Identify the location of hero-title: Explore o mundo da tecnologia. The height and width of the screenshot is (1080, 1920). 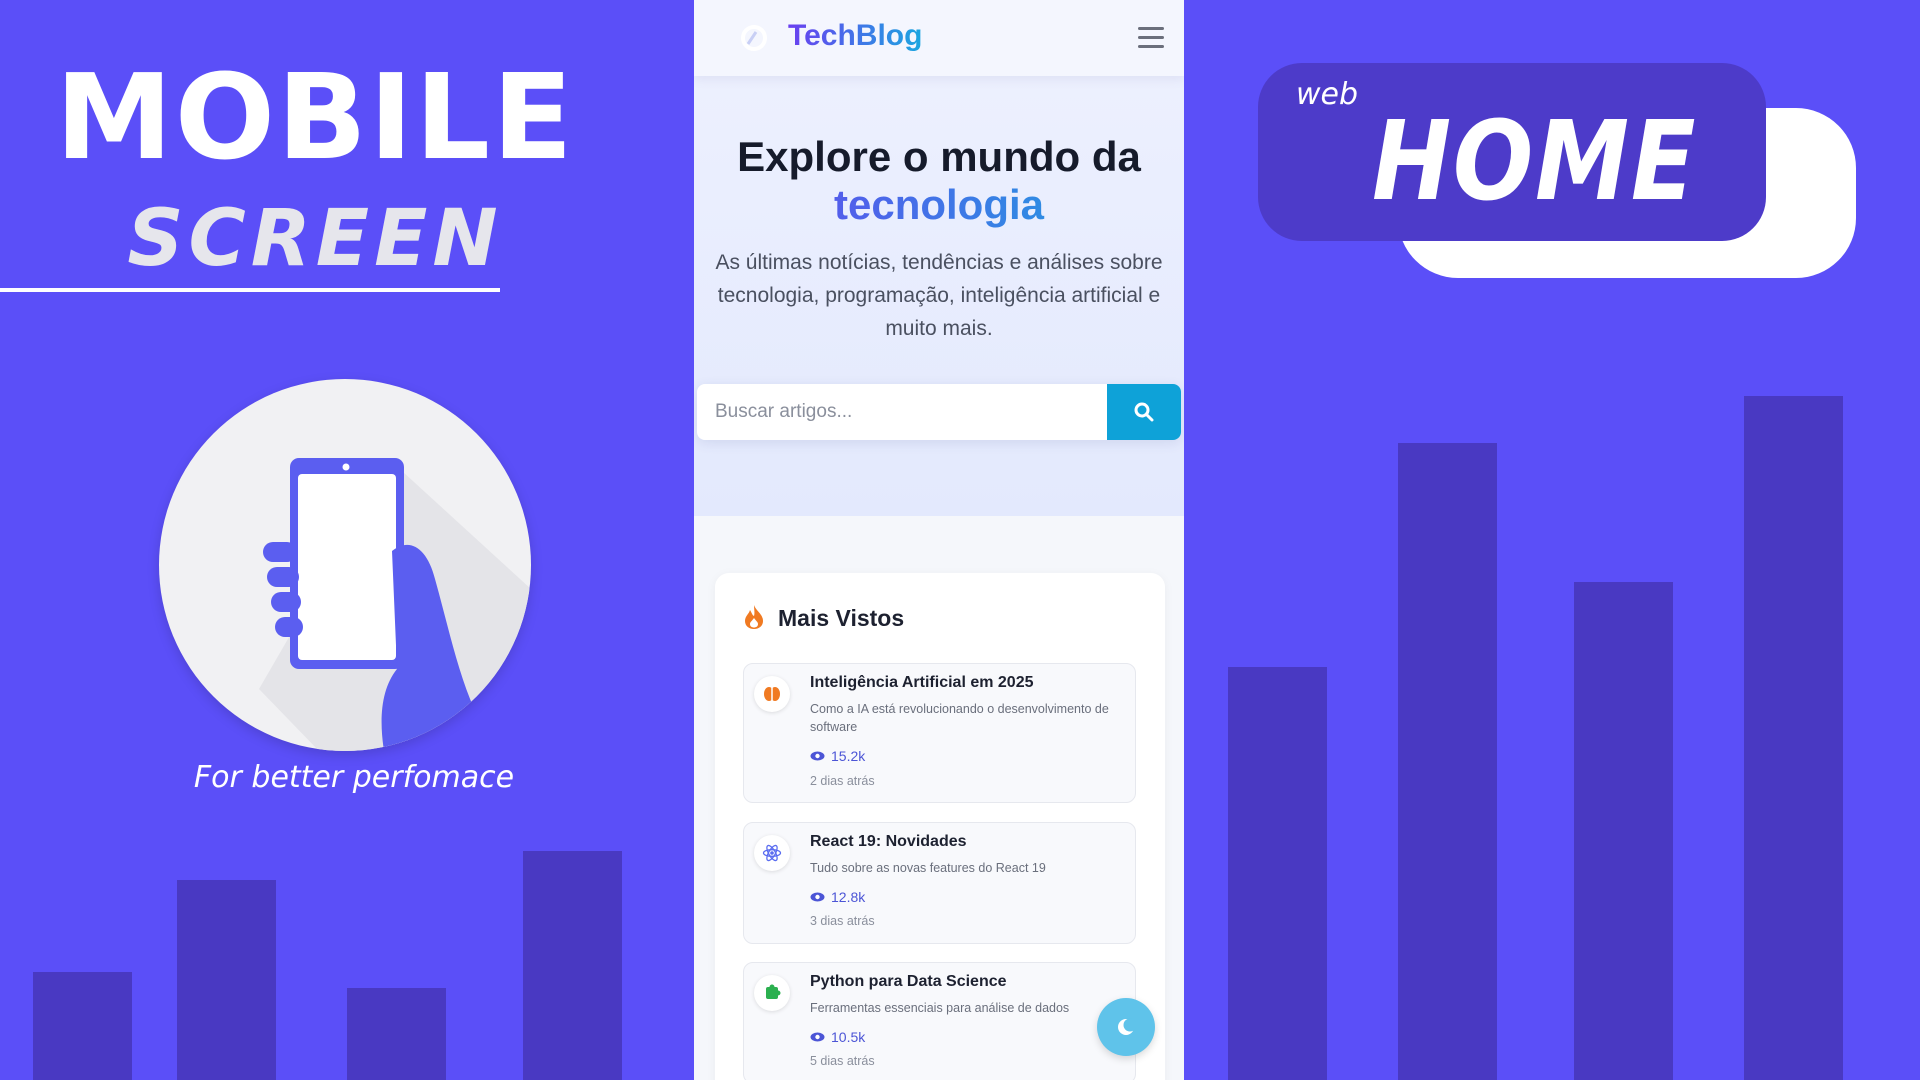
(939, 181).